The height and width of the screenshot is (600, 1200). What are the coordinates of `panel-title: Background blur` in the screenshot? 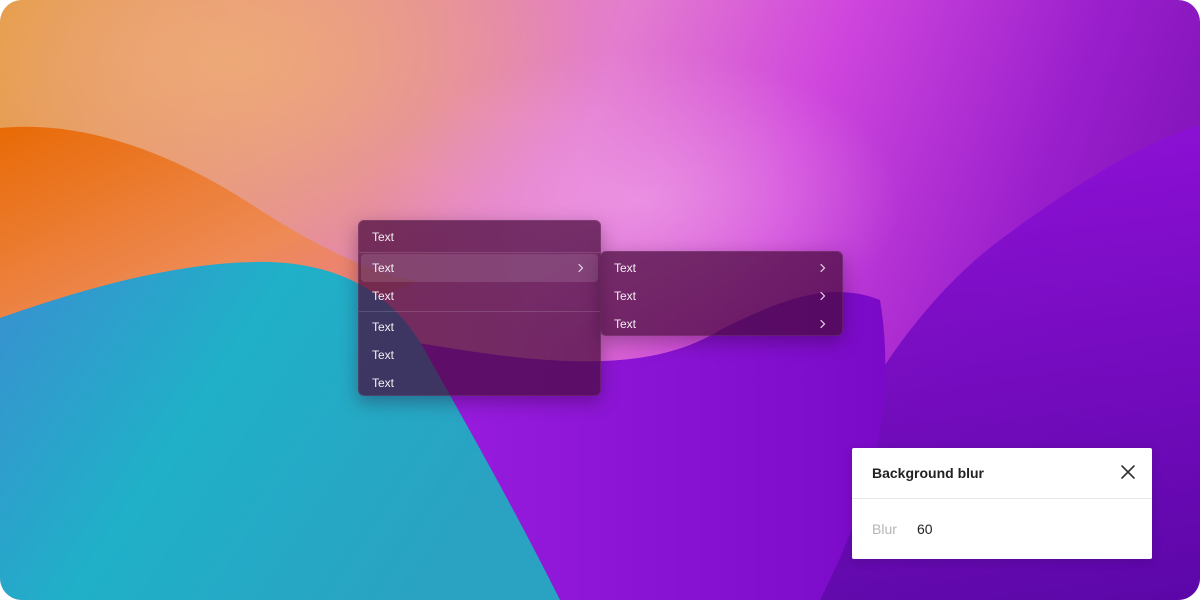 It's located at (928, 473).